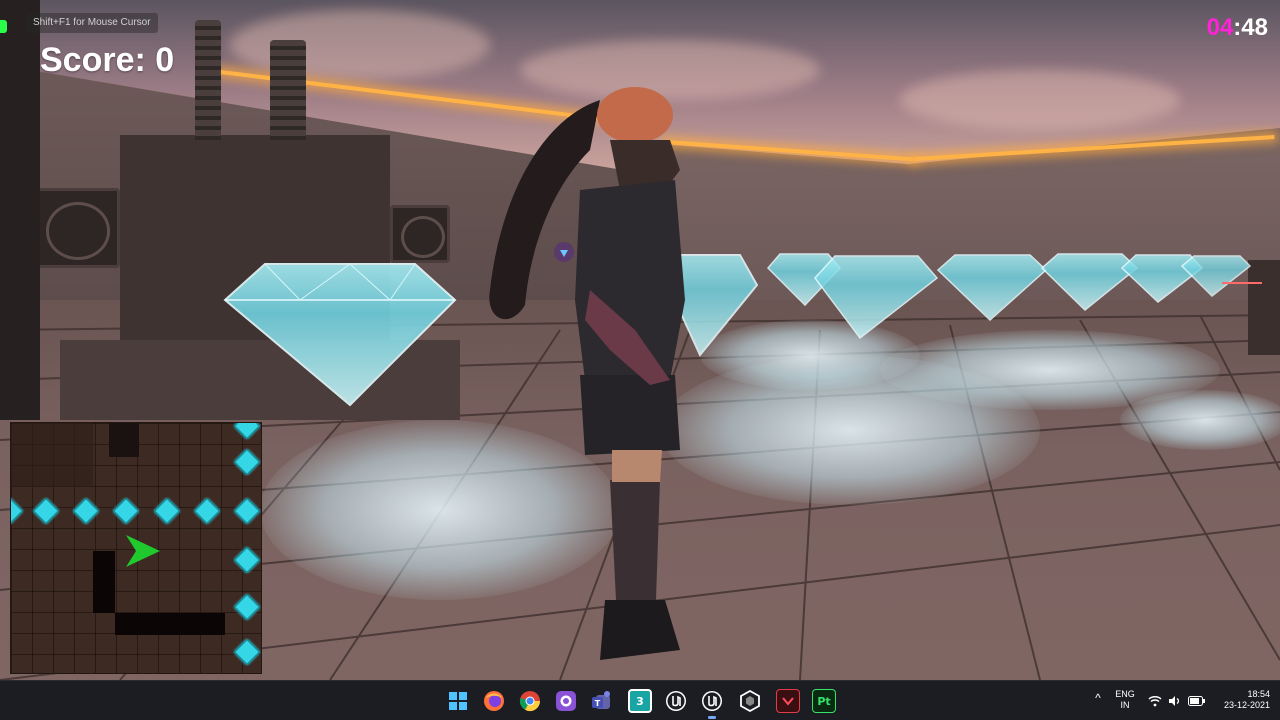 This screenshot has height=720, width=1280. What do you see at coordinates (1246, 705) in the screenshot?
I see `clock-date: 23-12-2021` at bounding box center [1246, 705].